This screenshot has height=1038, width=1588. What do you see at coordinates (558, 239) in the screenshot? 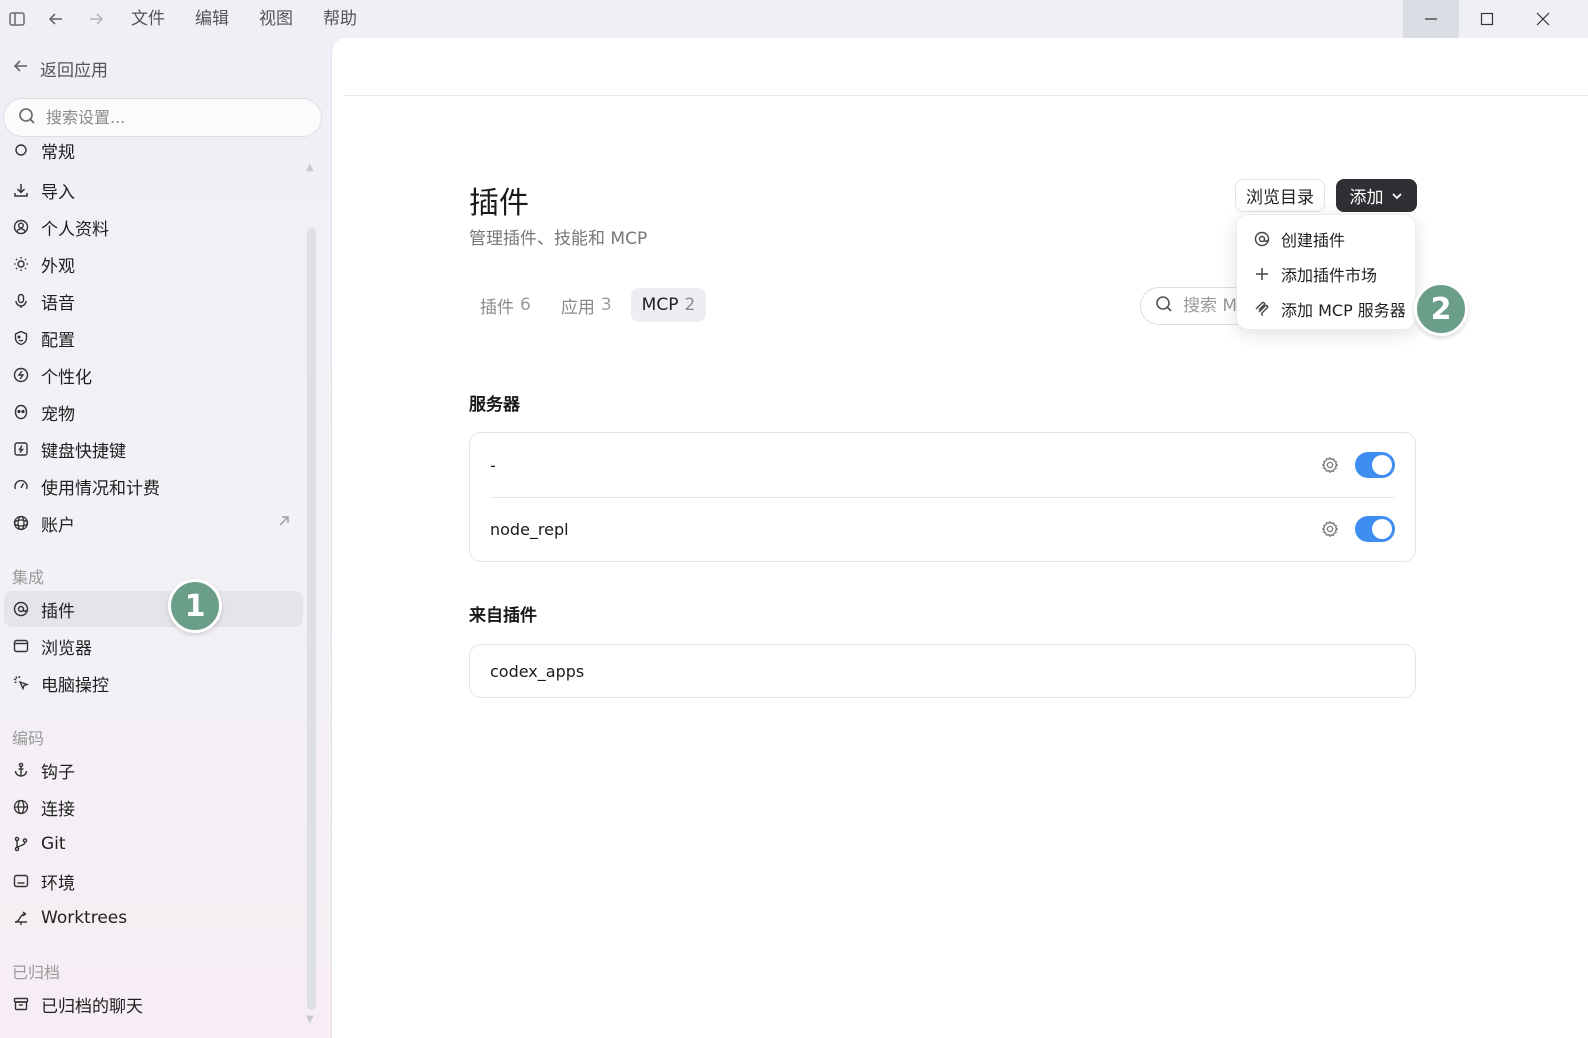
I see `page-subtitle: 管理插件、技能和 MCP` at bounding box center [558, 239].